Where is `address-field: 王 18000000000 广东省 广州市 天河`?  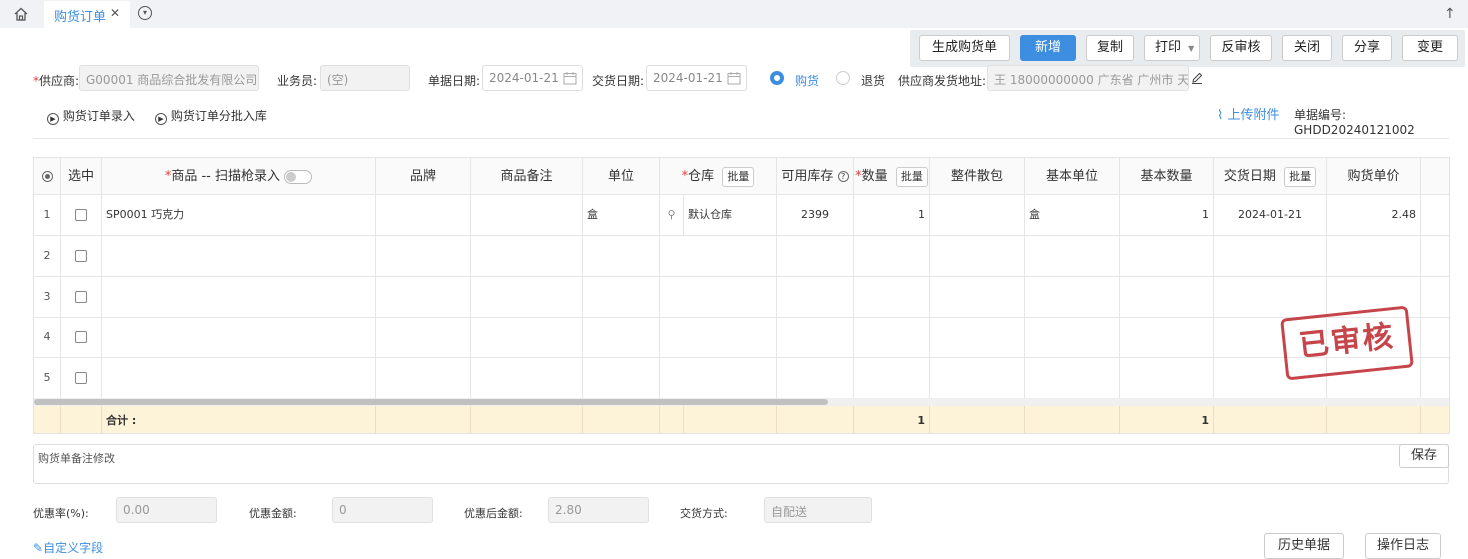 address-field: 王 18000000000 广东省 广州市 天河 is located at coordinates (1088, 78).